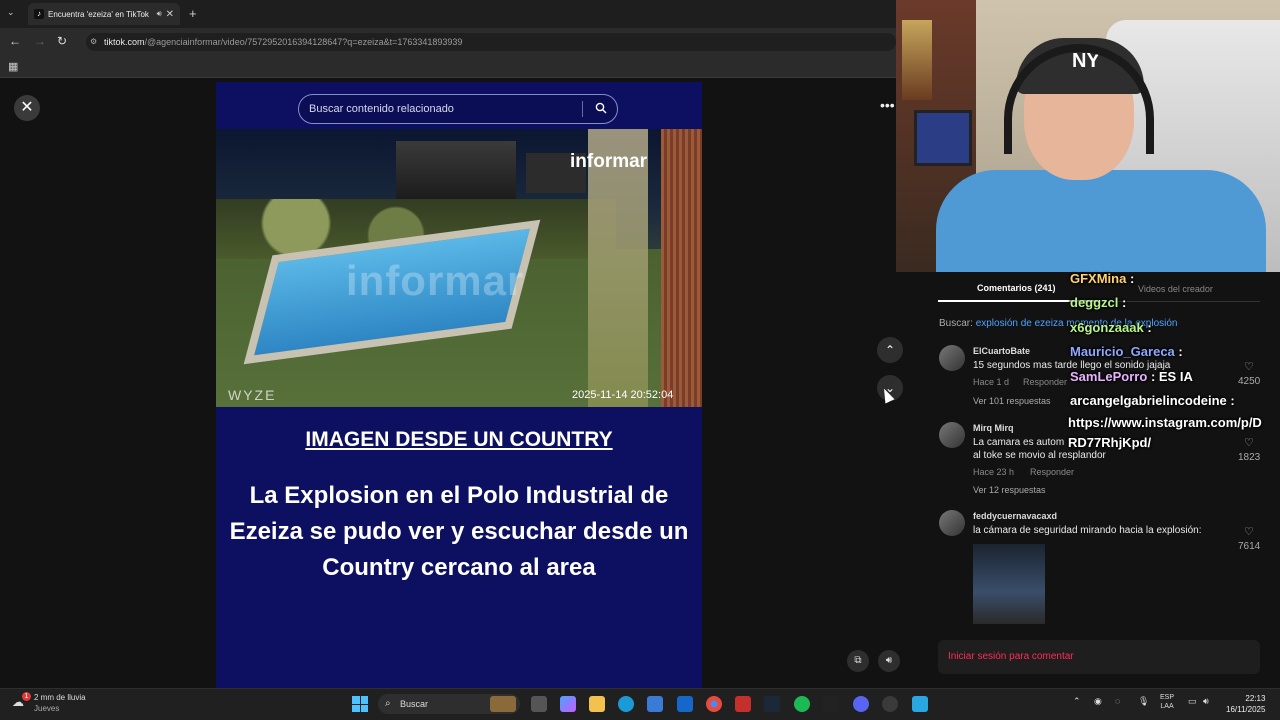 This screenshot has width=1280, height=720. What do you see at coordinates (568, 704) in the screenshot?
I see `copilot-icon` at bounding box center [568, 704].